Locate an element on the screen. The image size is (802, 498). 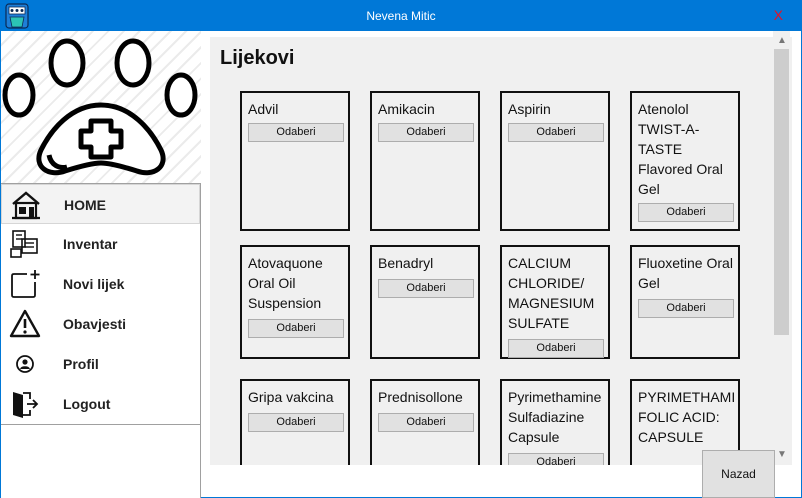
title-bar: Nevena Mitic X is located at coordinates (401, 16).